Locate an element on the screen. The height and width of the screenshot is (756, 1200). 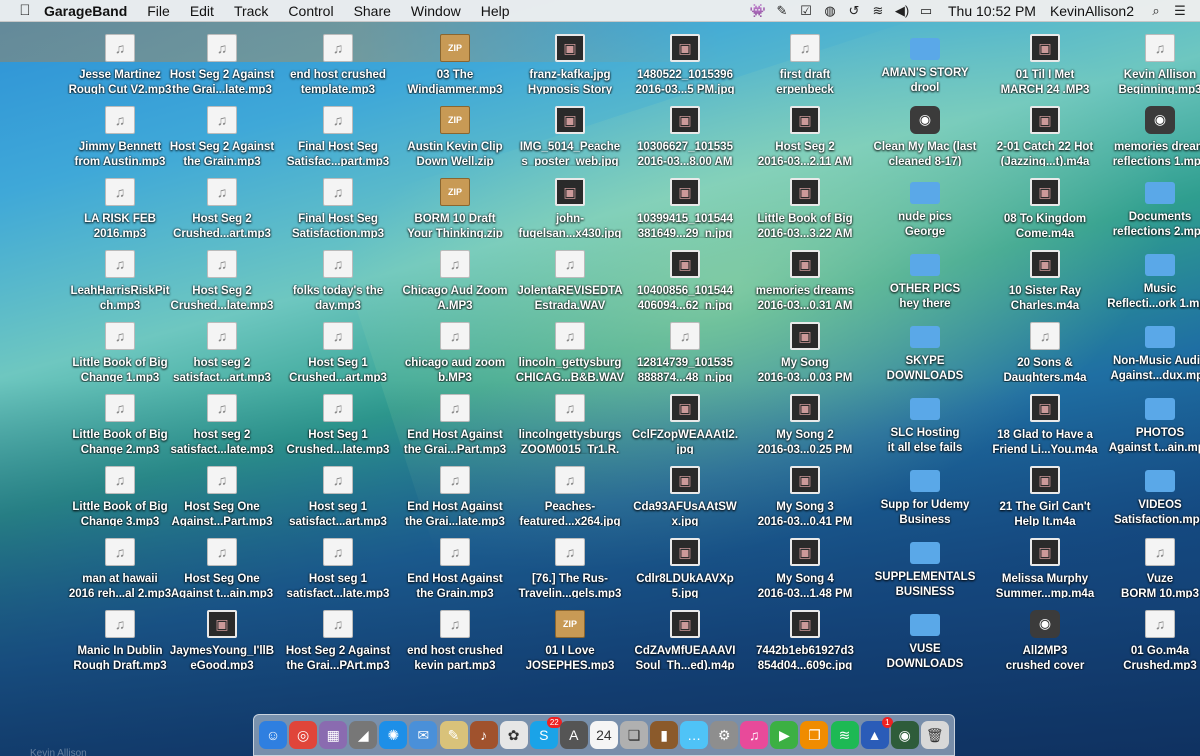
desktop-file: ZIP BORM 10 Draft Your Thinking.zip is located at coordinates (455, 202).